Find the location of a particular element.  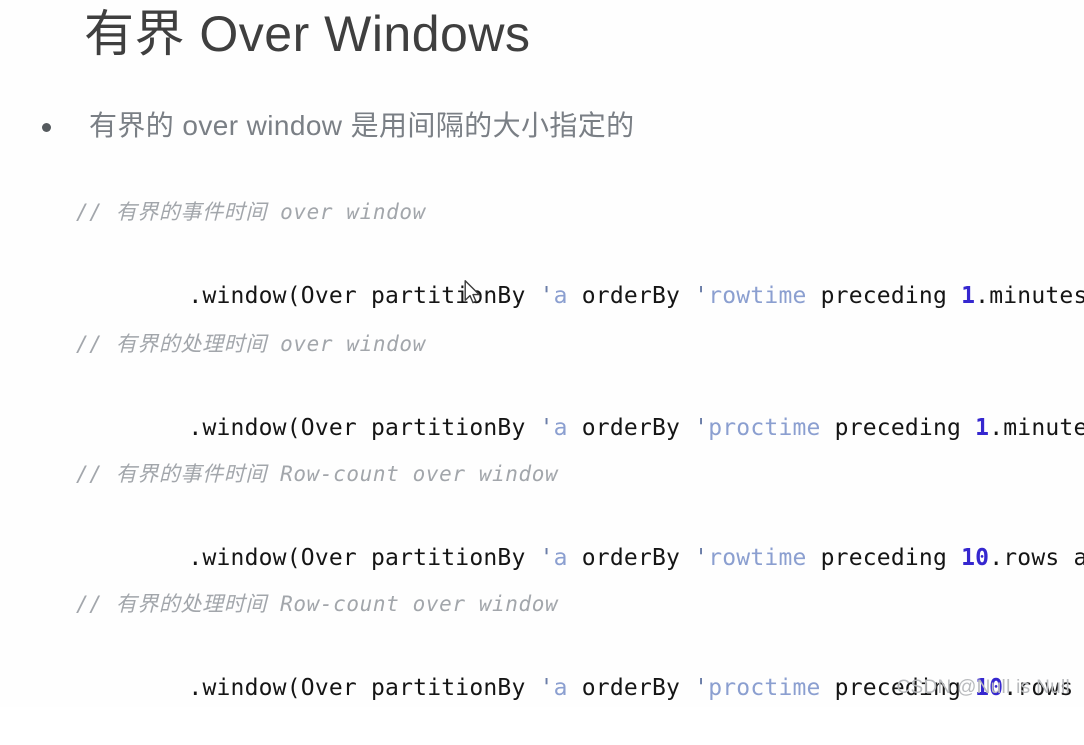

code-comment: // 有界的事件时间 over window is located at coordinates (251, 212).